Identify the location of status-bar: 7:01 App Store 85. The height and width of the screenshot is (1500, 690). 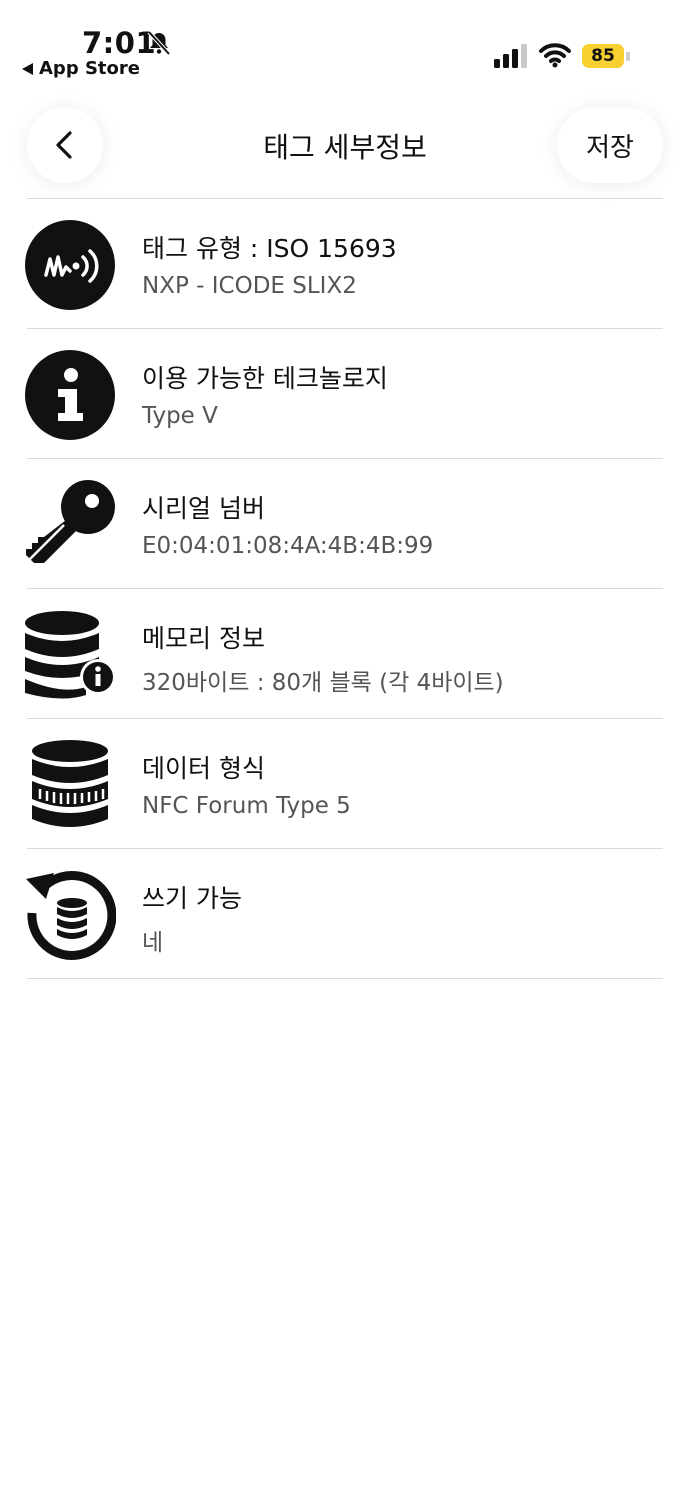
(345, 45).